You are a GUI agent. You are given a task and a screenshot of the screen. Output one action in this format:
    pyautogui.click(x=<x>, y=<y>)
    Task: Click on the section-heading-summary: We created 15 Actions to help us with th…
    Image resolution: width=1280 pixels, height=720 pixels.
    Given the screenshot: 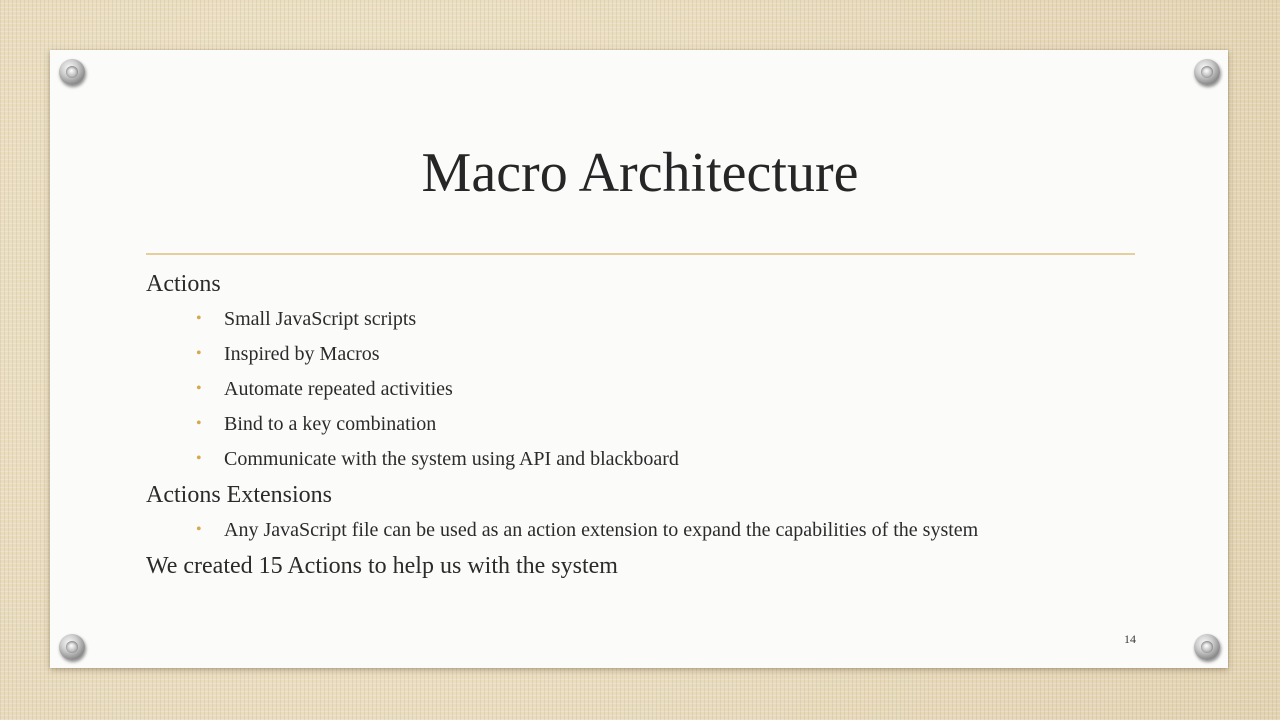 What is the action you would take?
    pyautogui.click(x=382, y=566)
    